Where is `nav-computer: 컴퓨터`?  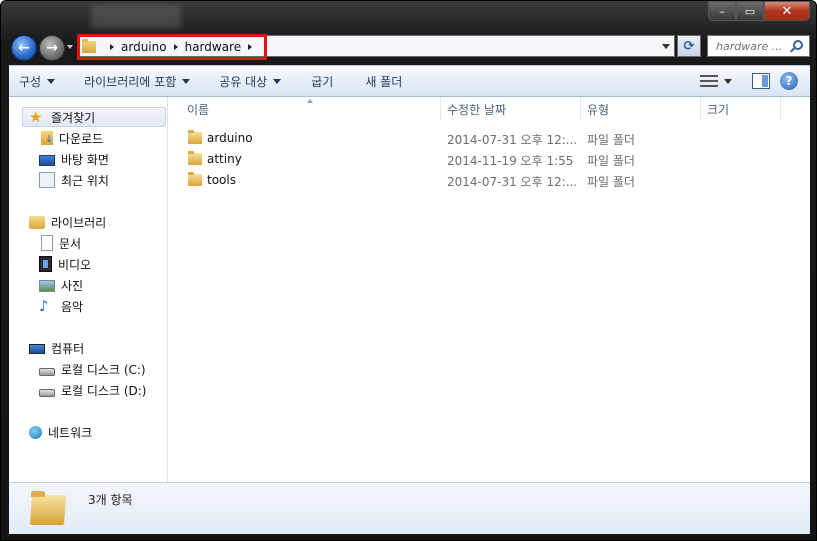 nav-computer: 컴퓨터 is located at coordinates (56, 348).